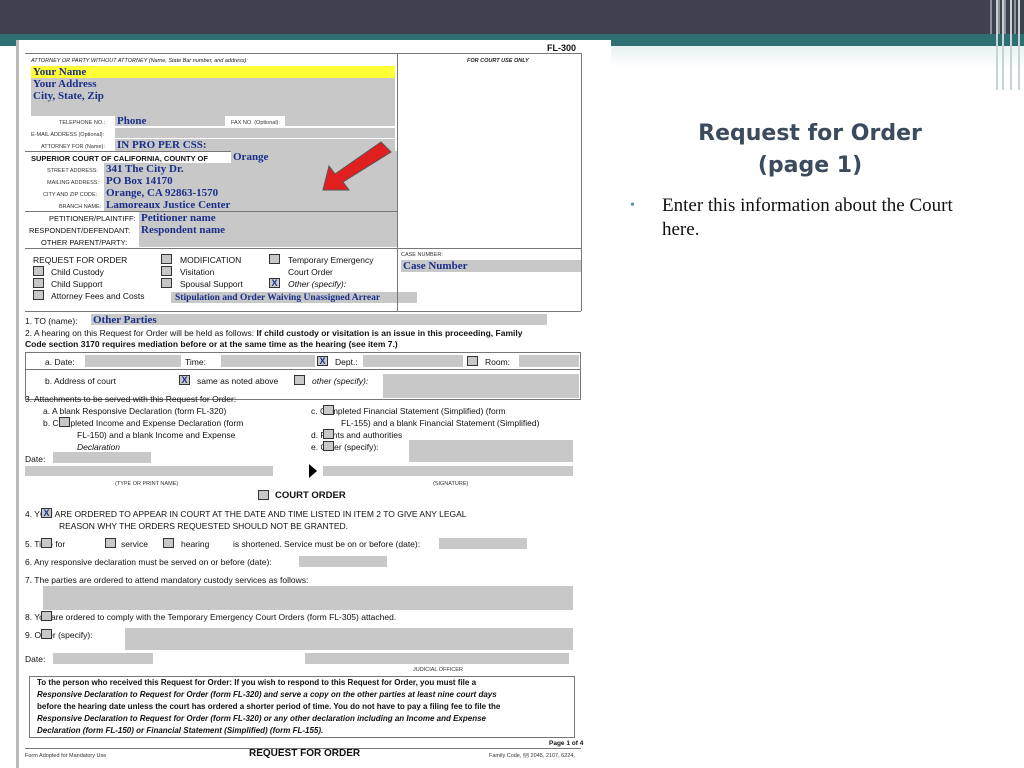 The height and width of the screenshot is (768, 1024). I want to click on visitation-checkbox, so click(166, 271).